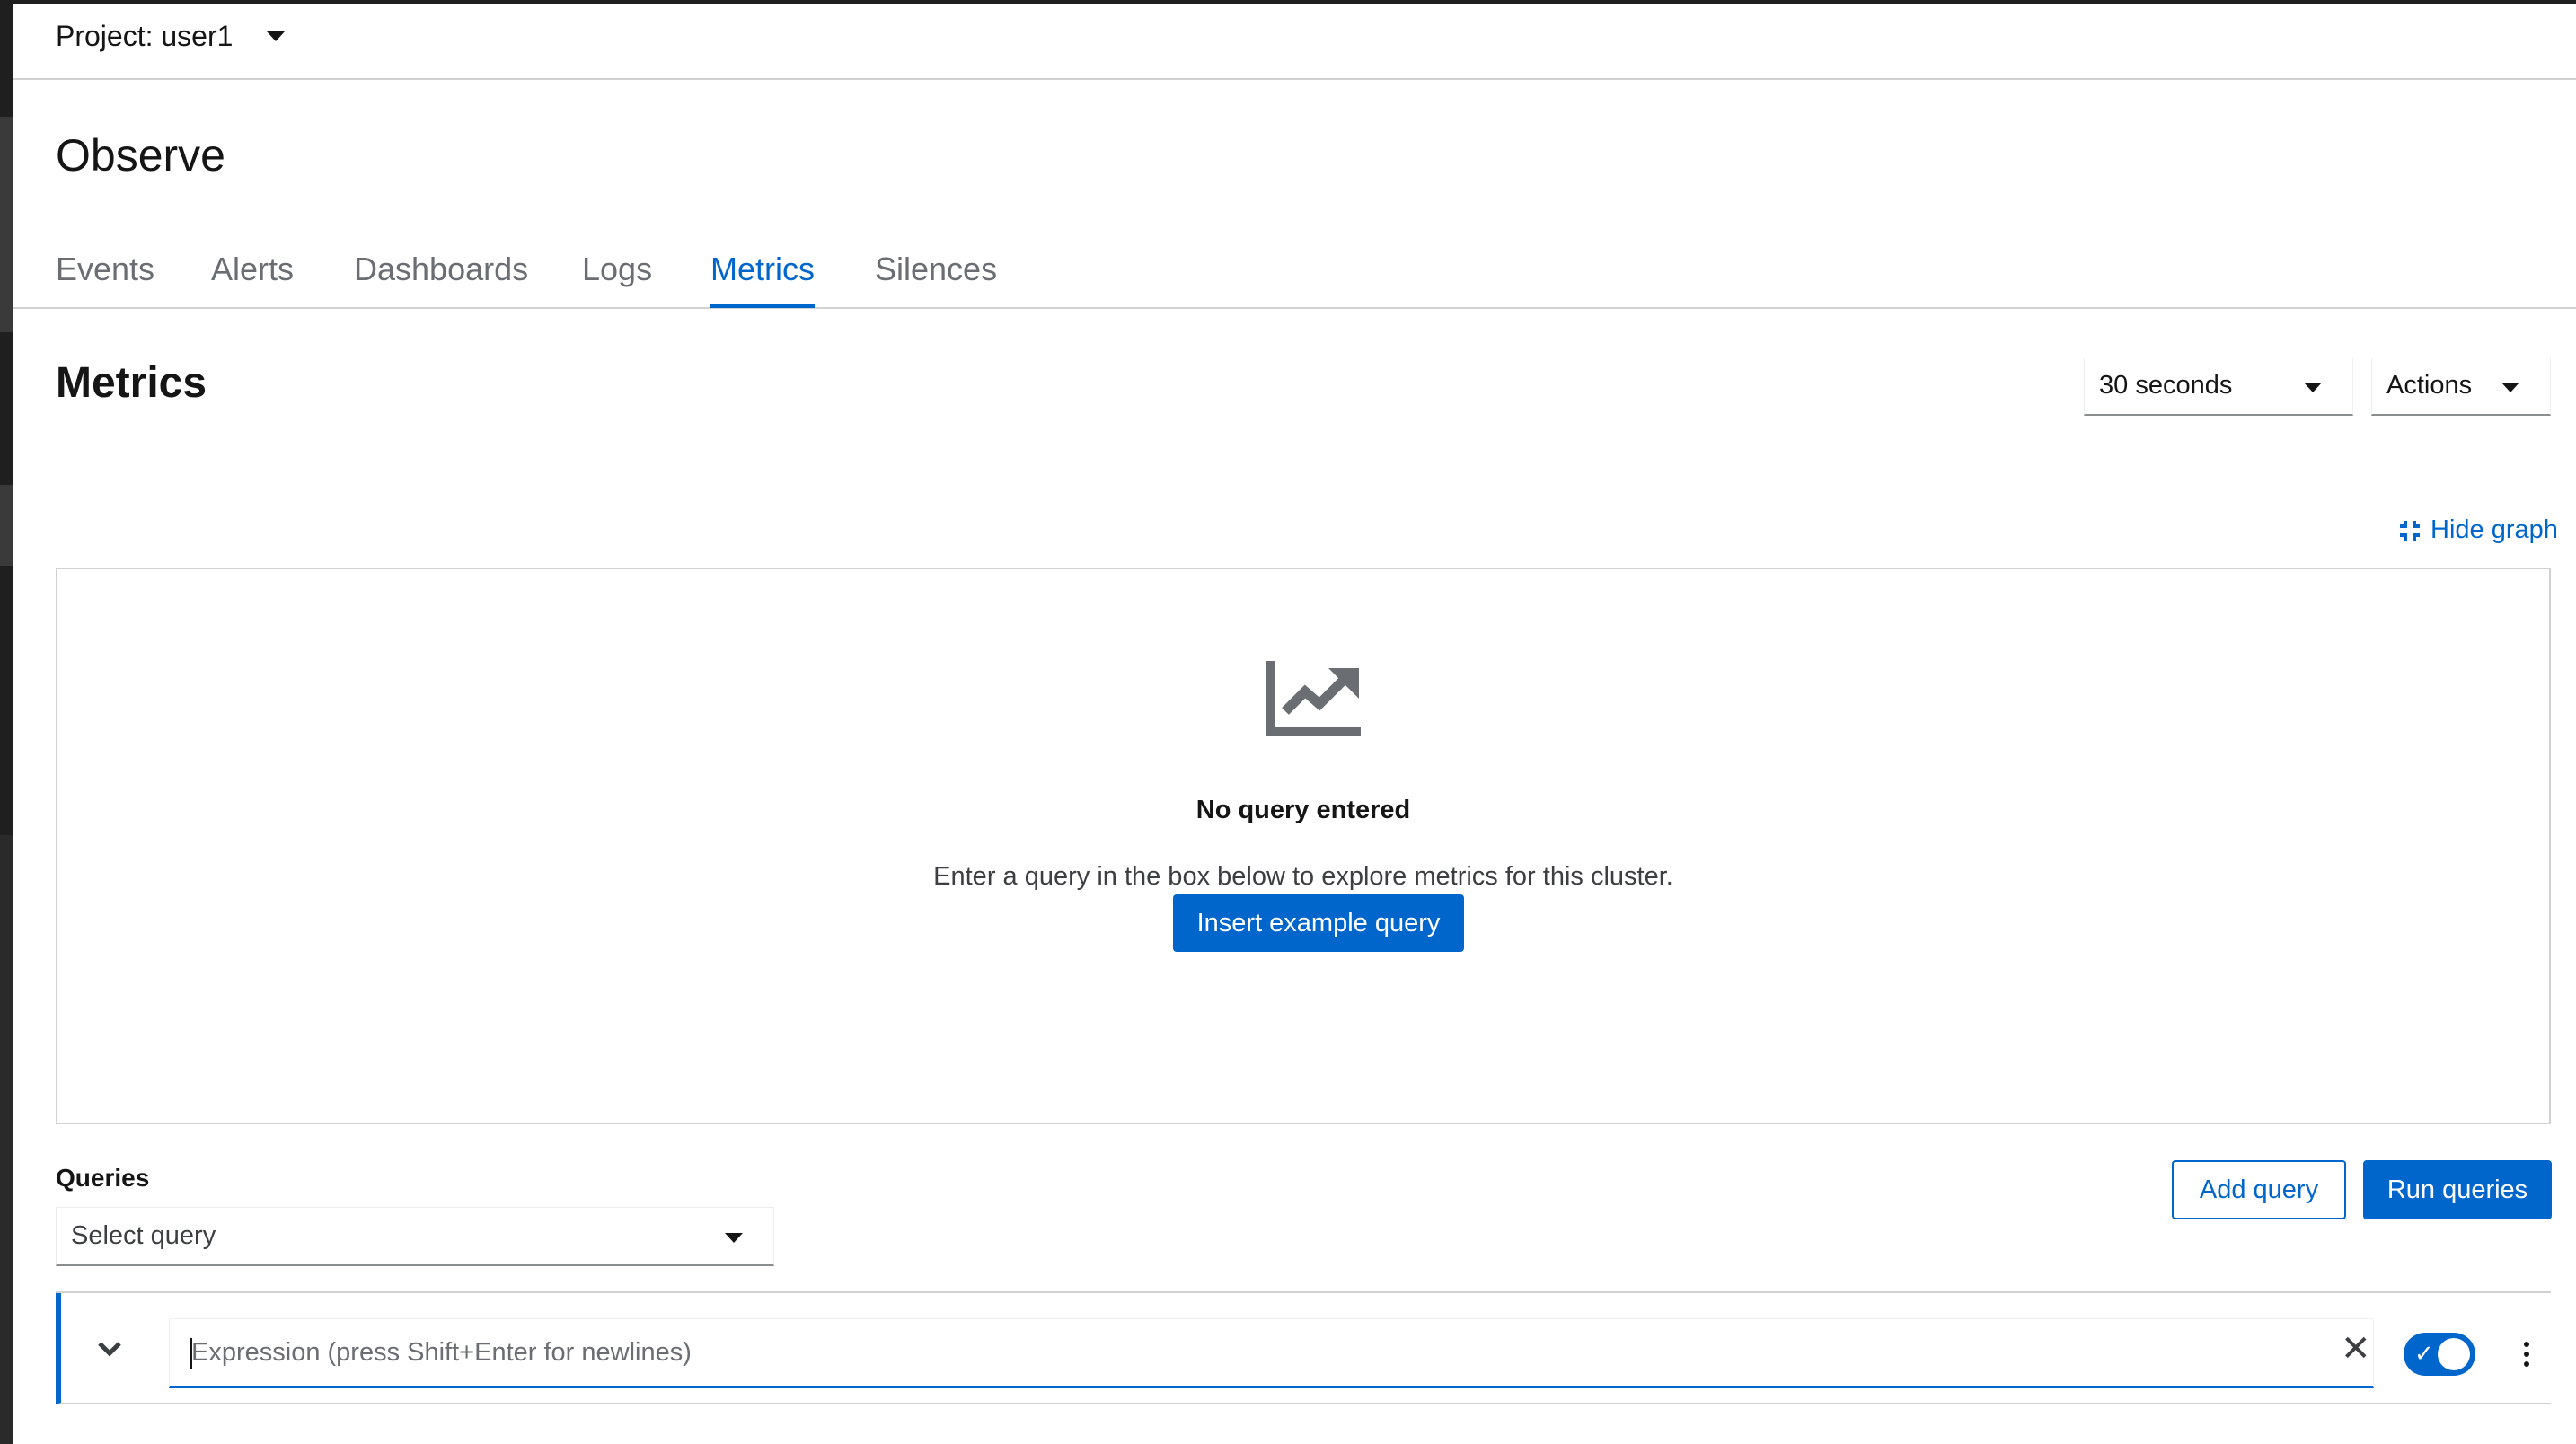 The image size is (2576, 1444). Describe the element at coordinates (2424, 1353) in the screenshot. I see `check-icon: ✓` at that location.